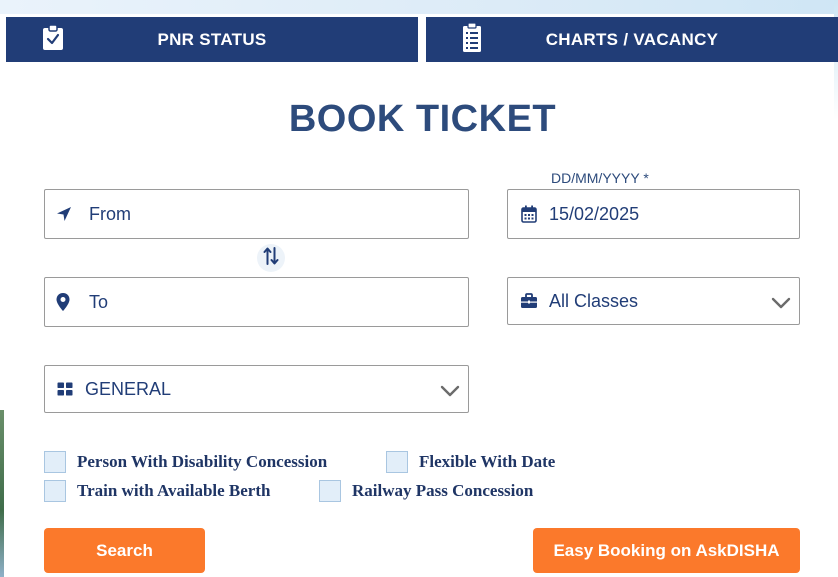 The width and height of the screenshot is (838, 577). What do you see at coordinates (202, 462) in the screenshot?
I see `disability-concession-label: Person With Disability Concession` at bounding box center [202, 462].